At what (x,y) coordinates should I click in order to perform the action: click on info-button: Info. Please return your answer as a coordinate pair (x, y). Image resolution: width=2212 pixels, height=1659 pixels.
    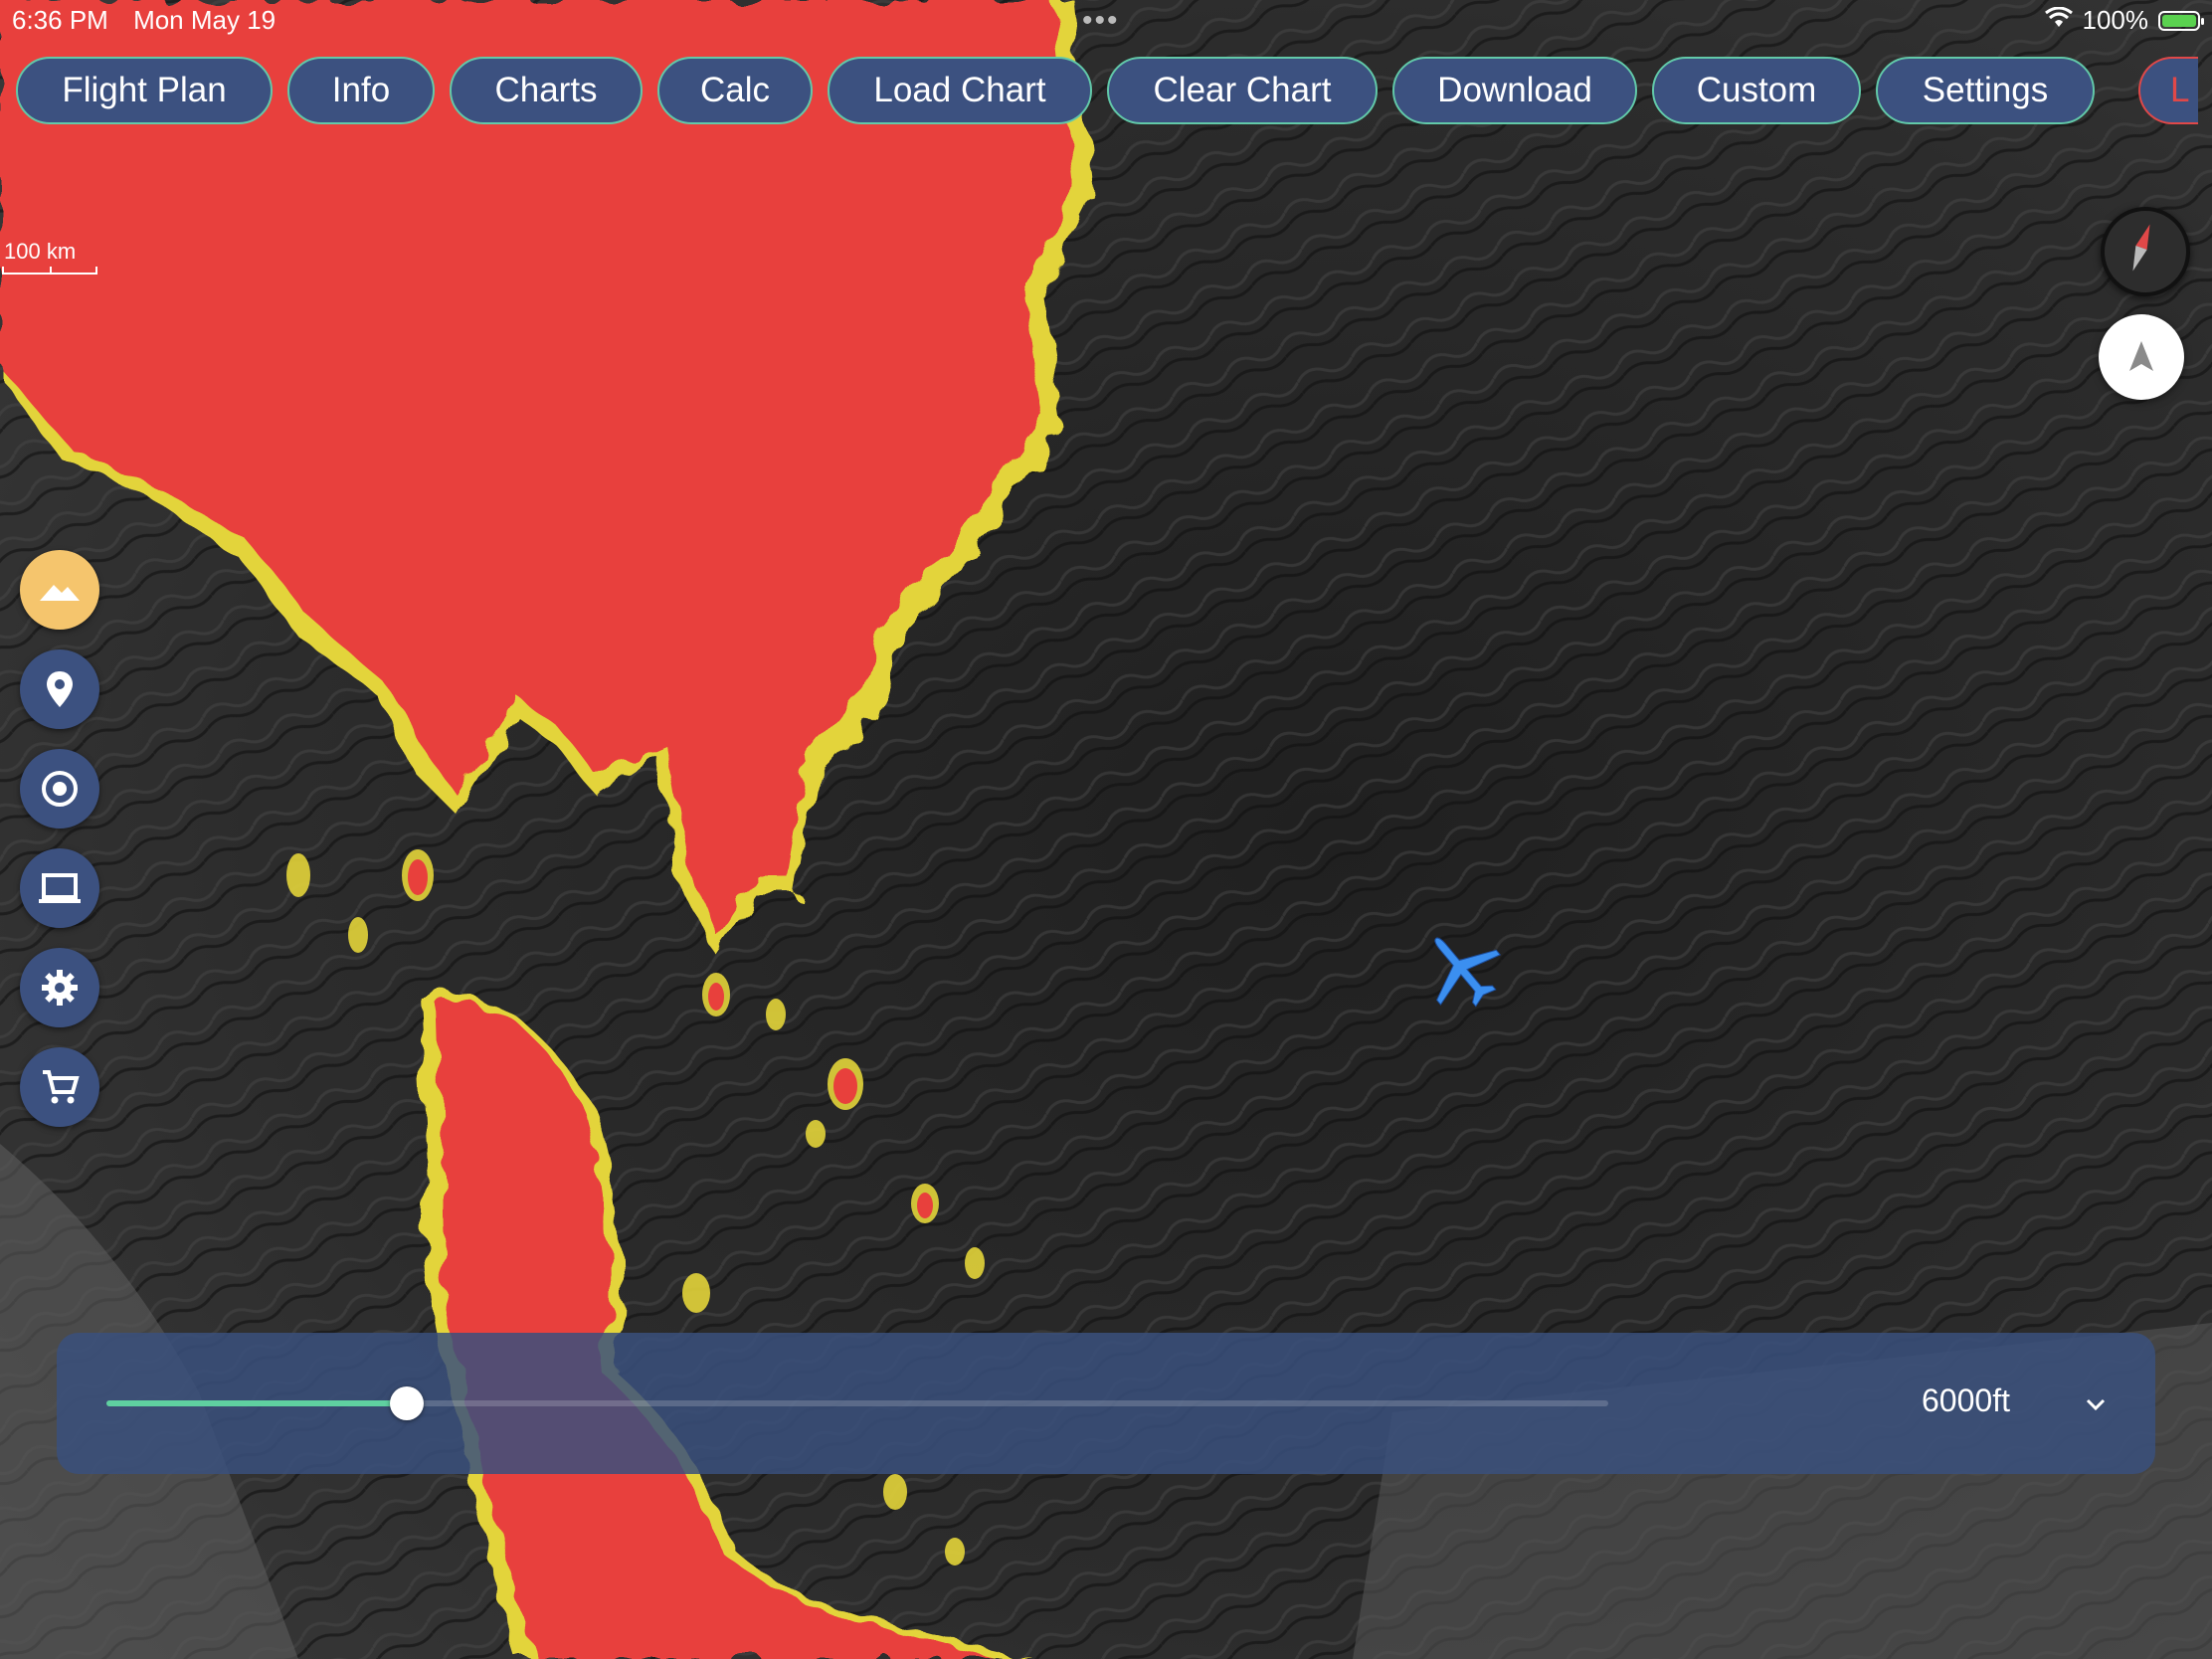
    Looking at the image, I should click on (361, 90).